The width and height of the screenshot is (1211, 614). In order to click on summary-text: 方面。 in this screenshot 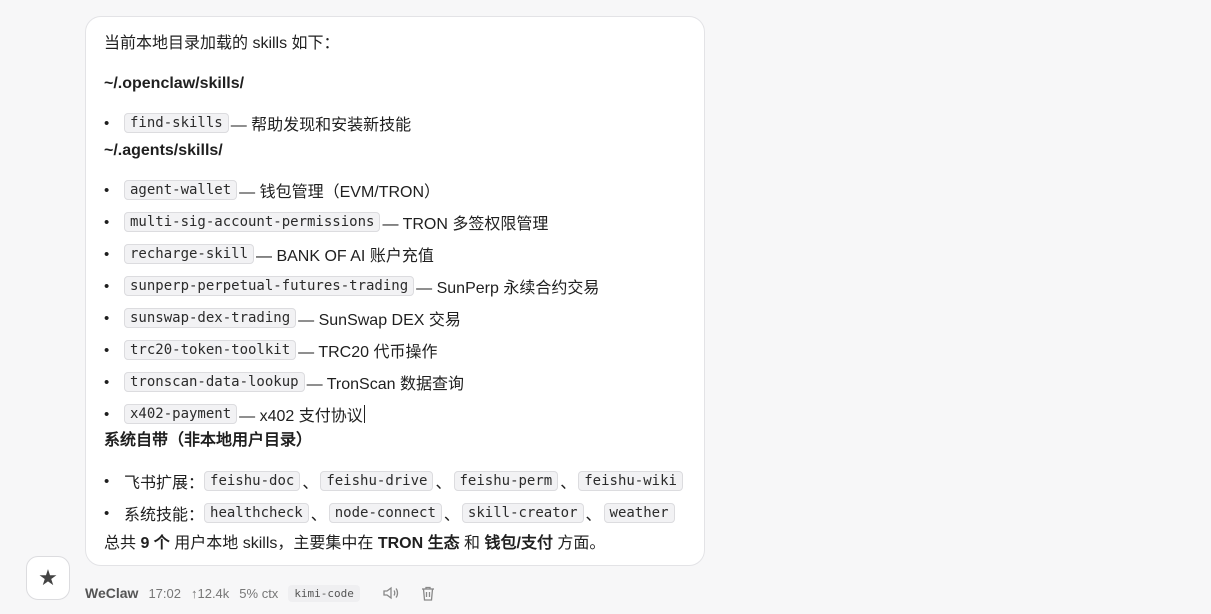, I will do `click(579, 543)`.